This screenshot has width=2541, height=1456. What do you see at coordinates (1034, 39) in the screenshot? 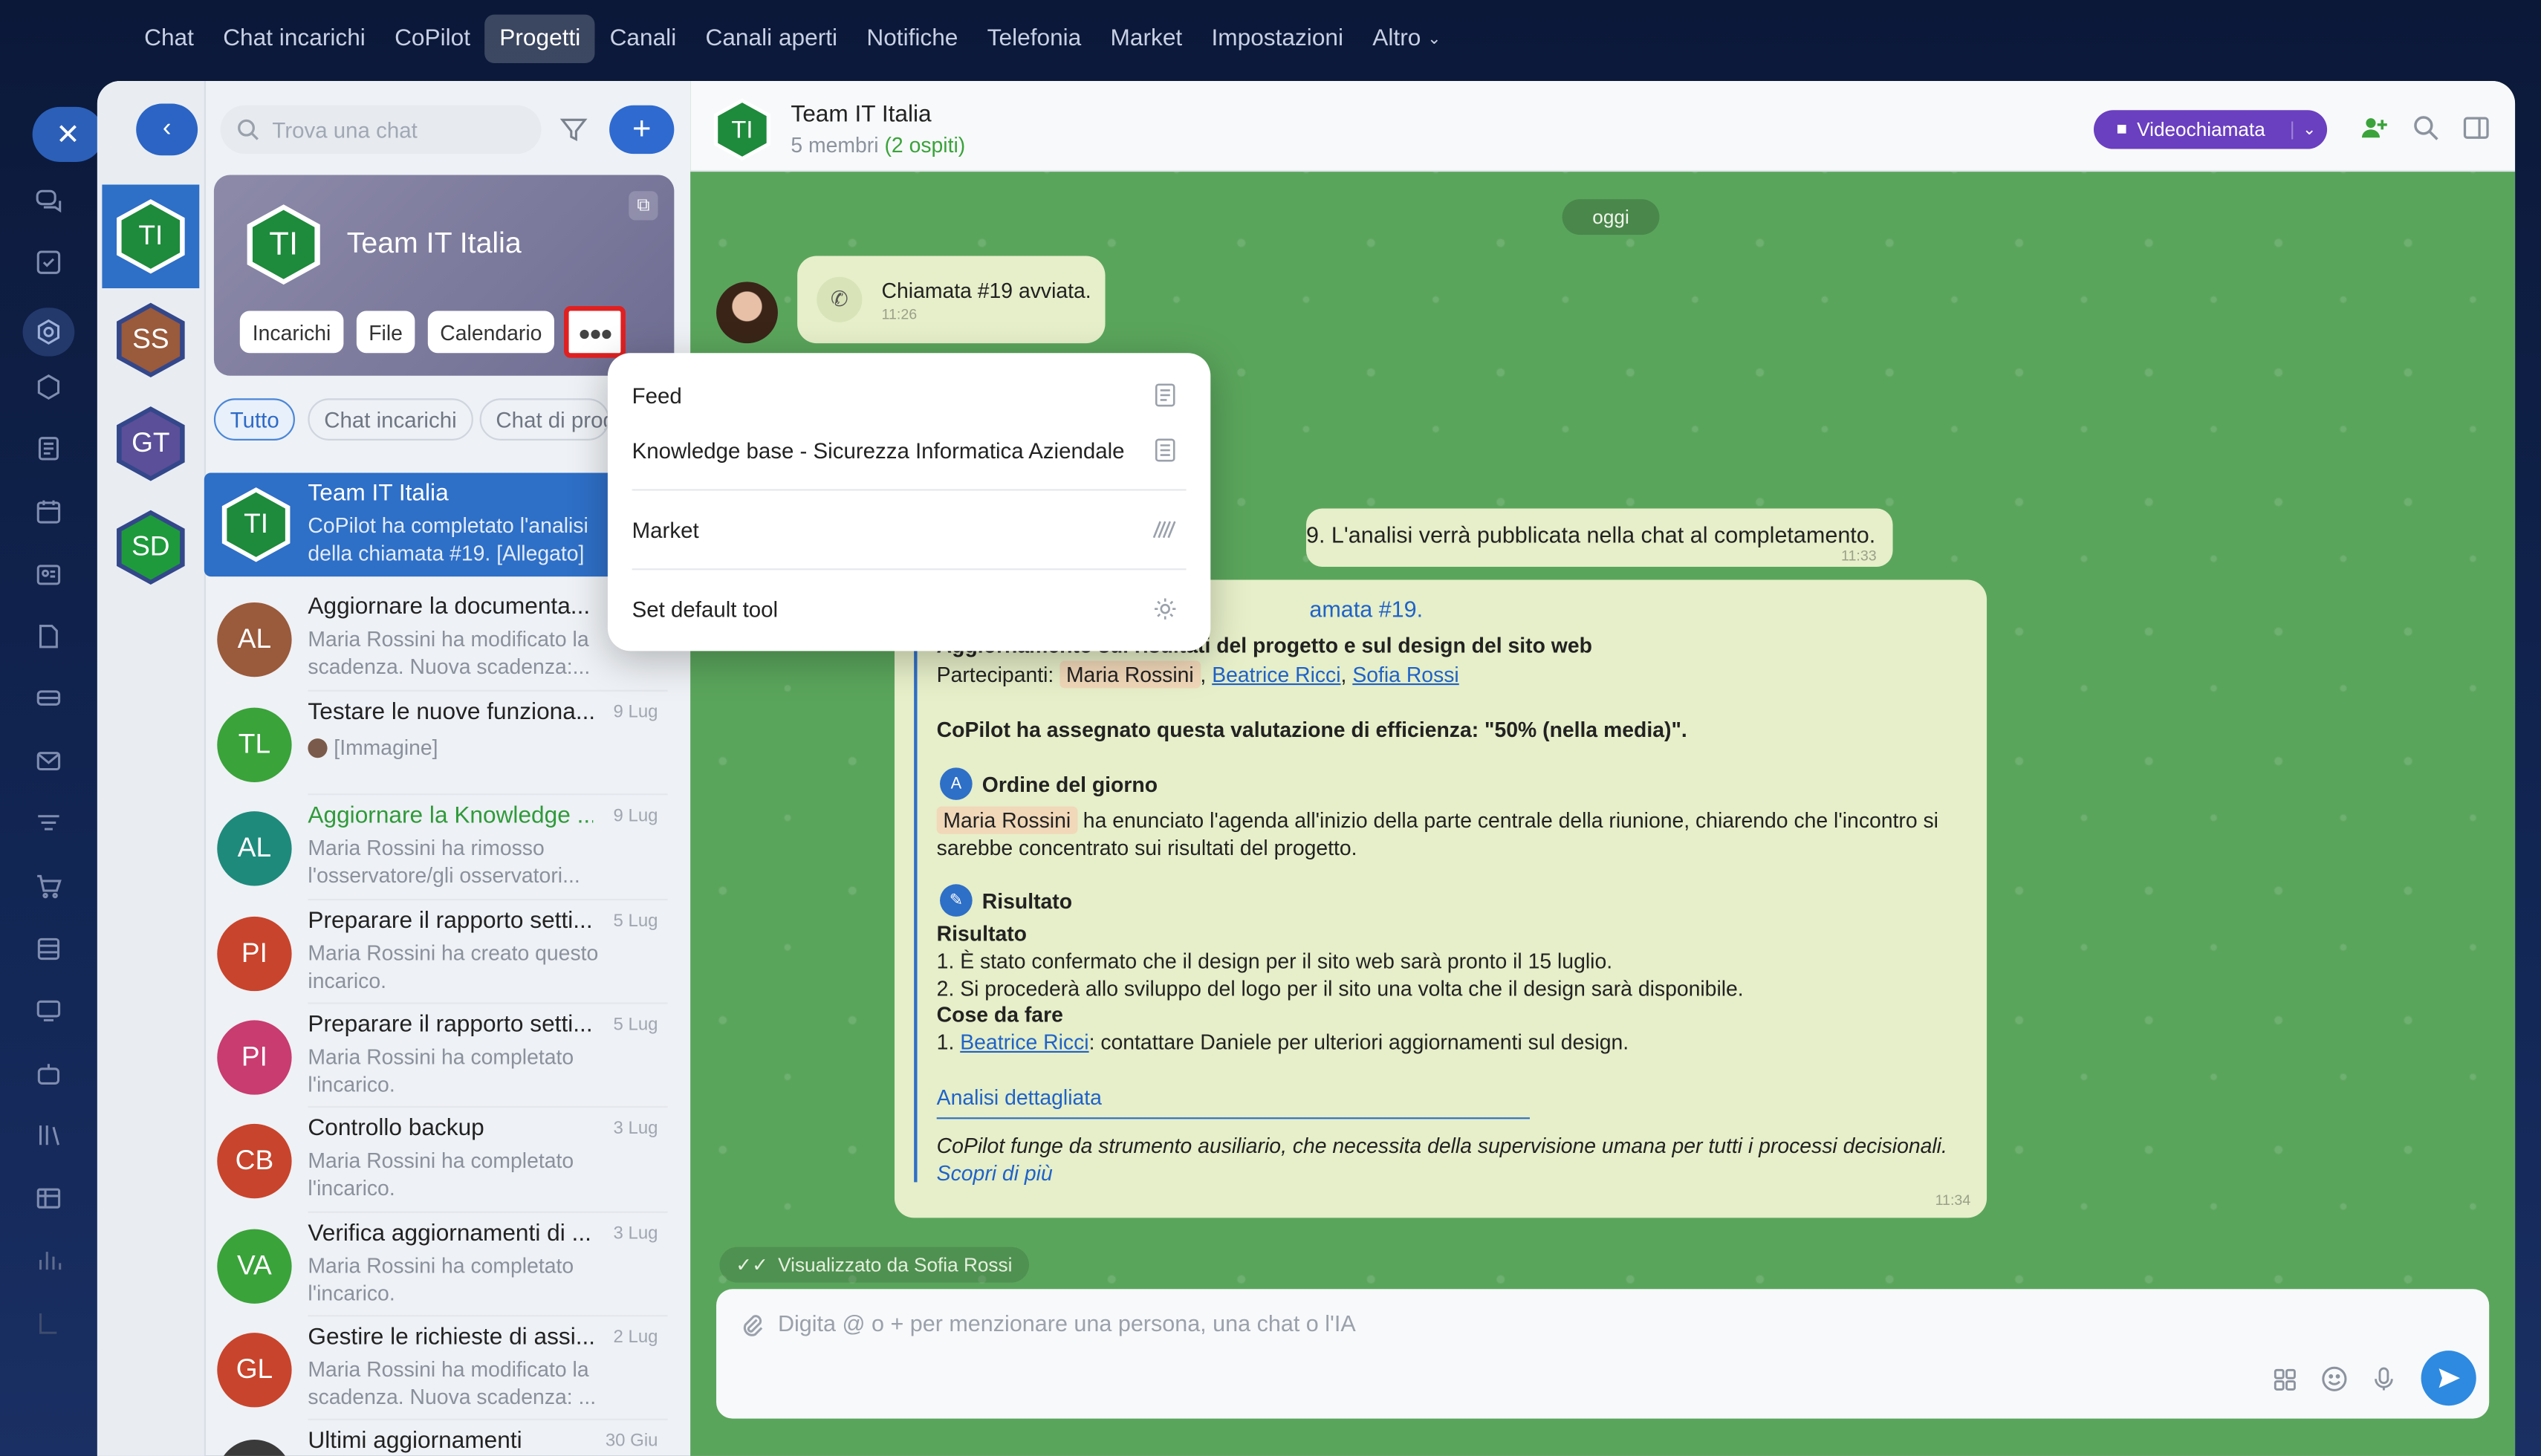
I see `nav-telefonia: Telefonia` at bounding box center [1034, 39].